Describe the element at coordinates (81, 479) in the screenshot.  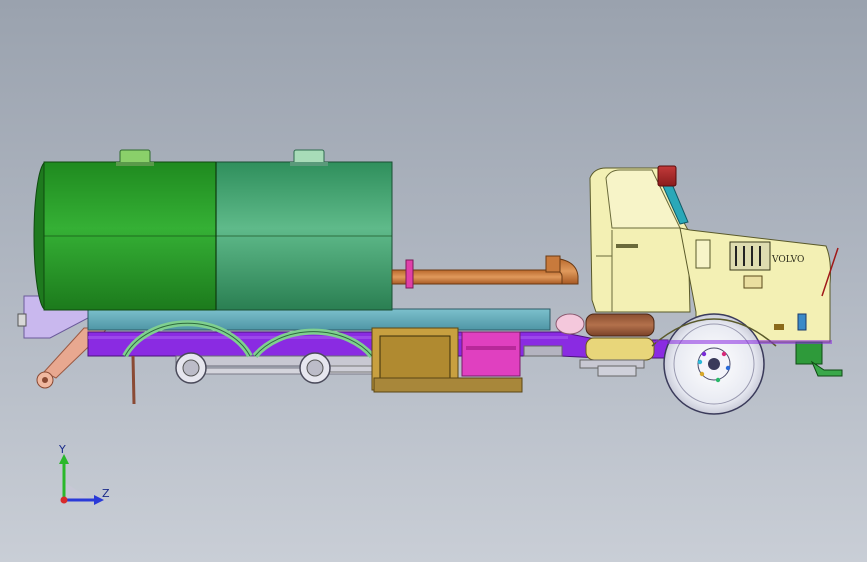
I see `coordinate-triad` at that location.